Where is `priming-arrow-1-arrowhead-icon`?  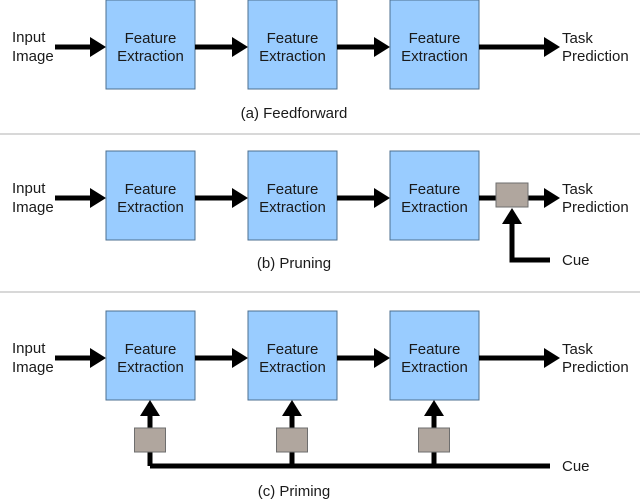 priming-arrow-1-arrowhead-icon is located at coordinates (150, 408).